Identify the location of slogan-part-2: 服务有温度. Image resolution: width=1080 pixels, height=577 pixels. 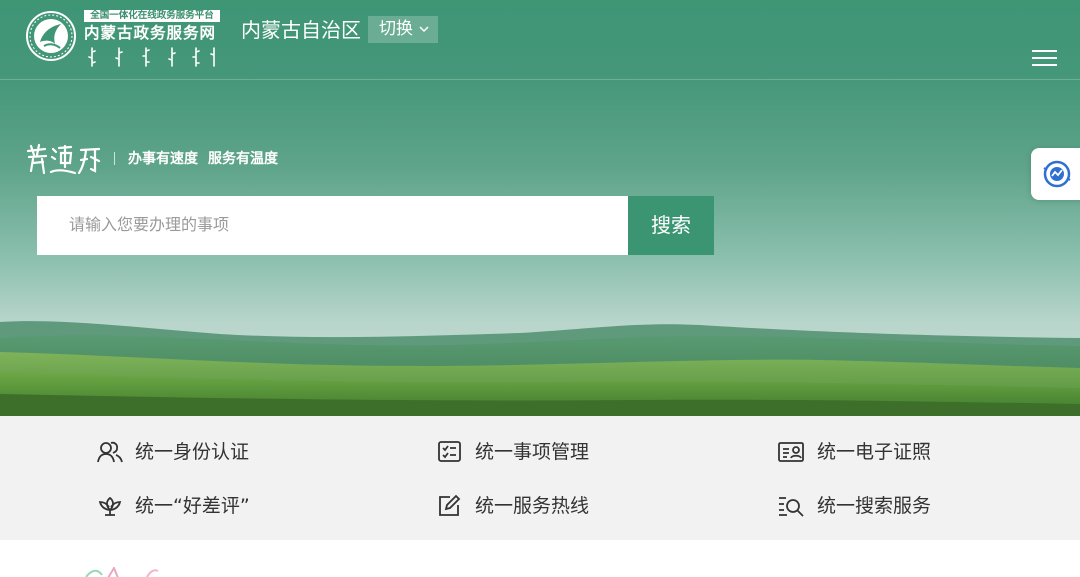
(243, 159).